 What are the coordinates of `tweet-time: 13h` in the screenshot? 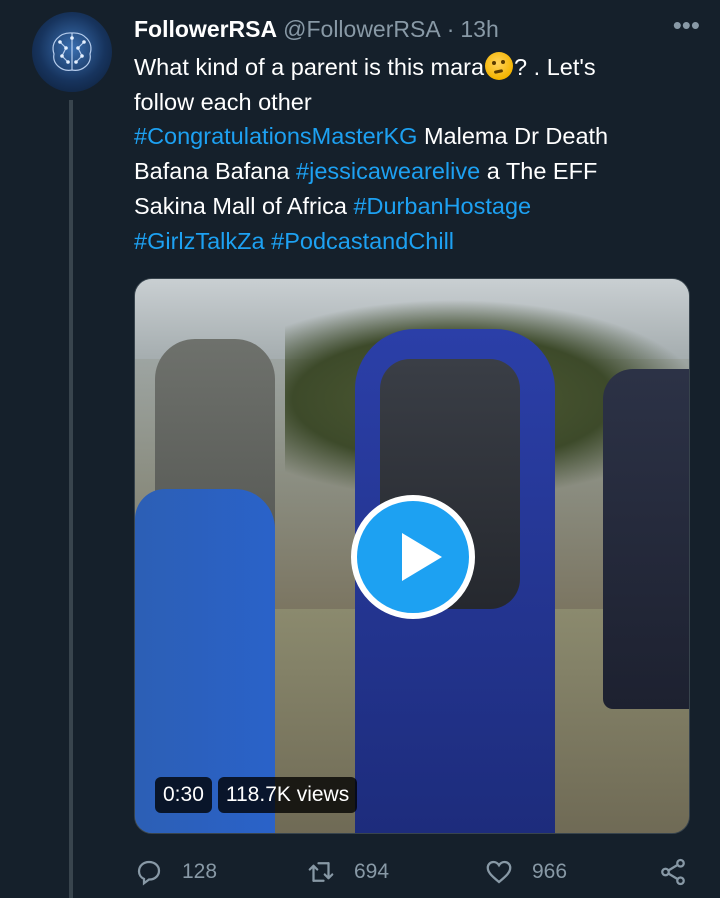 It's located at (479, 29).